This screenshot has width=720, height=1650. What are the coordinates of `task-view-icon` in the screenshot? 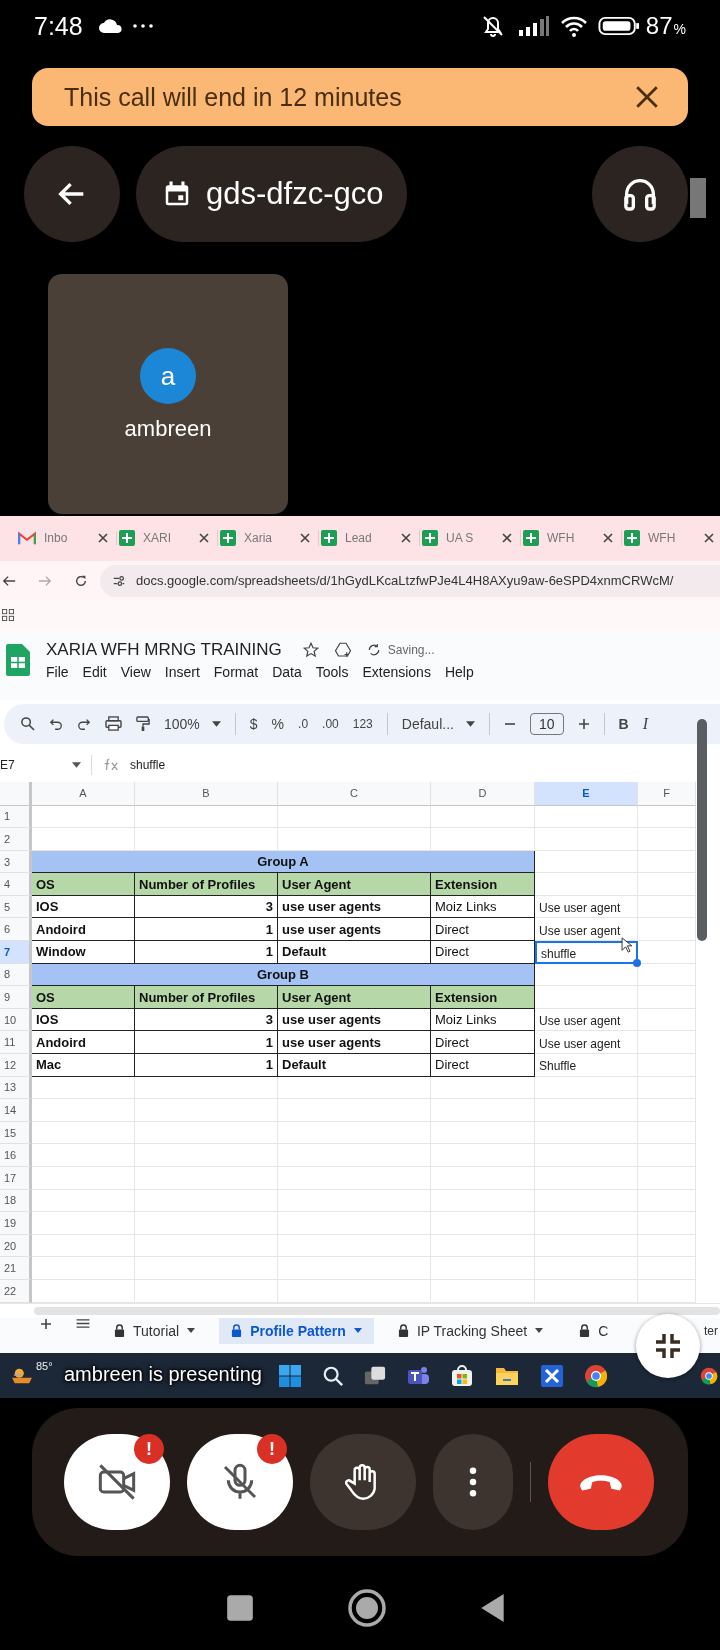 It's located at (375, 1375).